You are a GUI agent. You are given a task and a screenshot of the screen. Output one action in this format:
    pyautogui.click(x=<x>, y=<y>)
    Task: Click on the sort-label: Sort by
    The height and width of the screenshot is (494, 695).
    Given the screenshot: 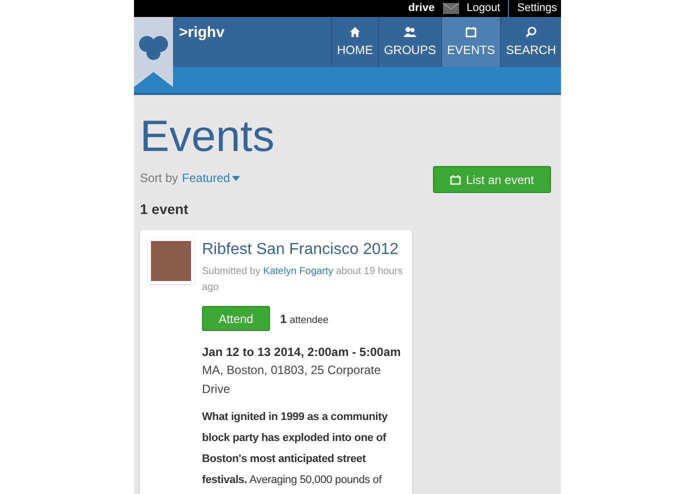 What is the action you would take?
    pyautogui.click(x=159, y=178)
    